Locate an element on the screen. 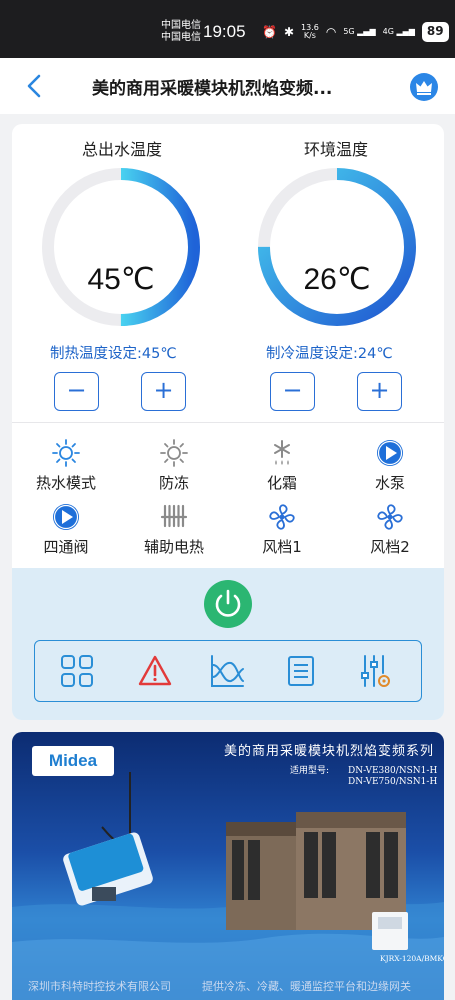  function-toolbar is located at coordinates (228, 671).